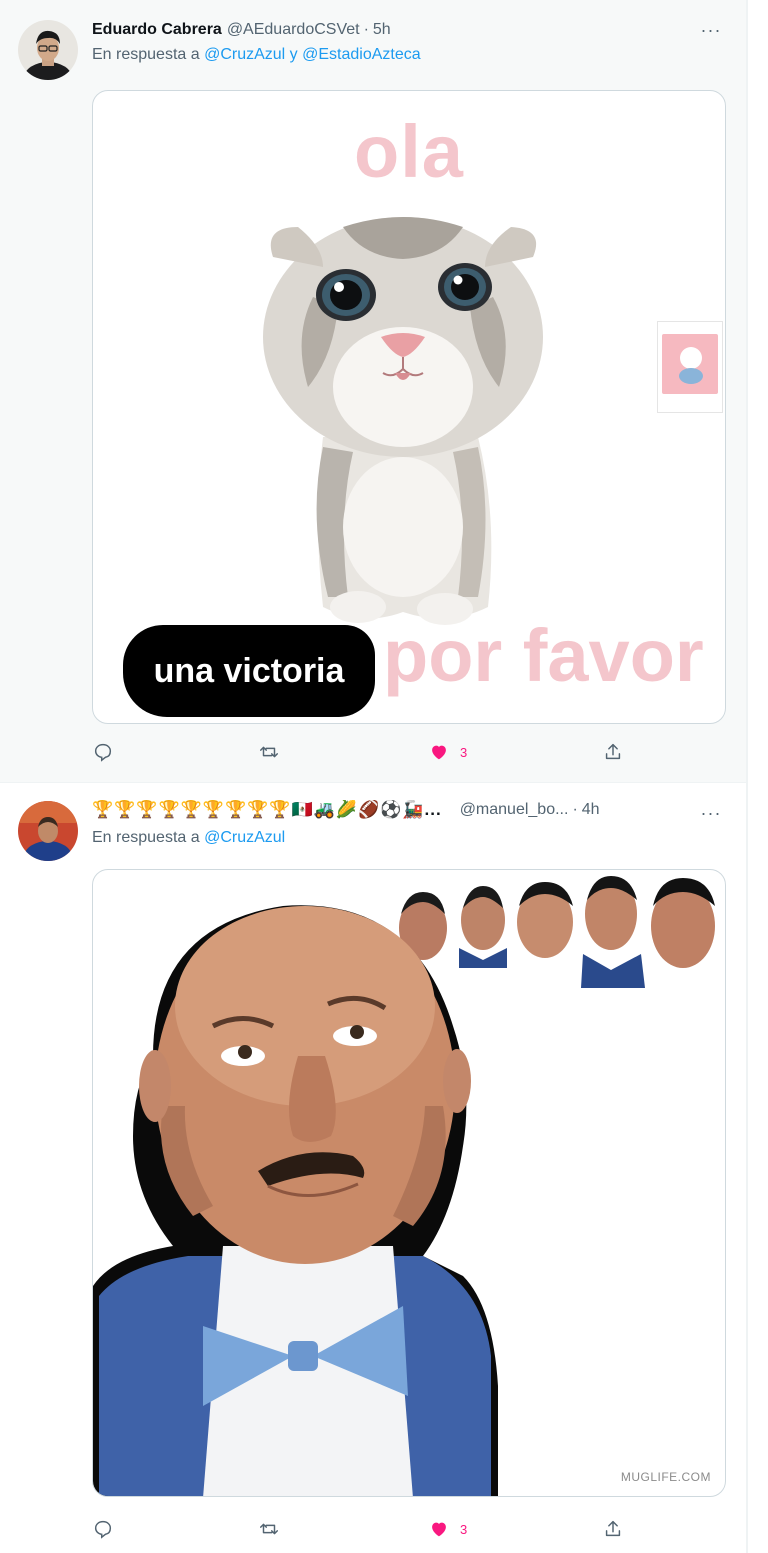 This screenshot has height=1553, width=768. I want to click on meme-top-text: ola, so click(409, 151).